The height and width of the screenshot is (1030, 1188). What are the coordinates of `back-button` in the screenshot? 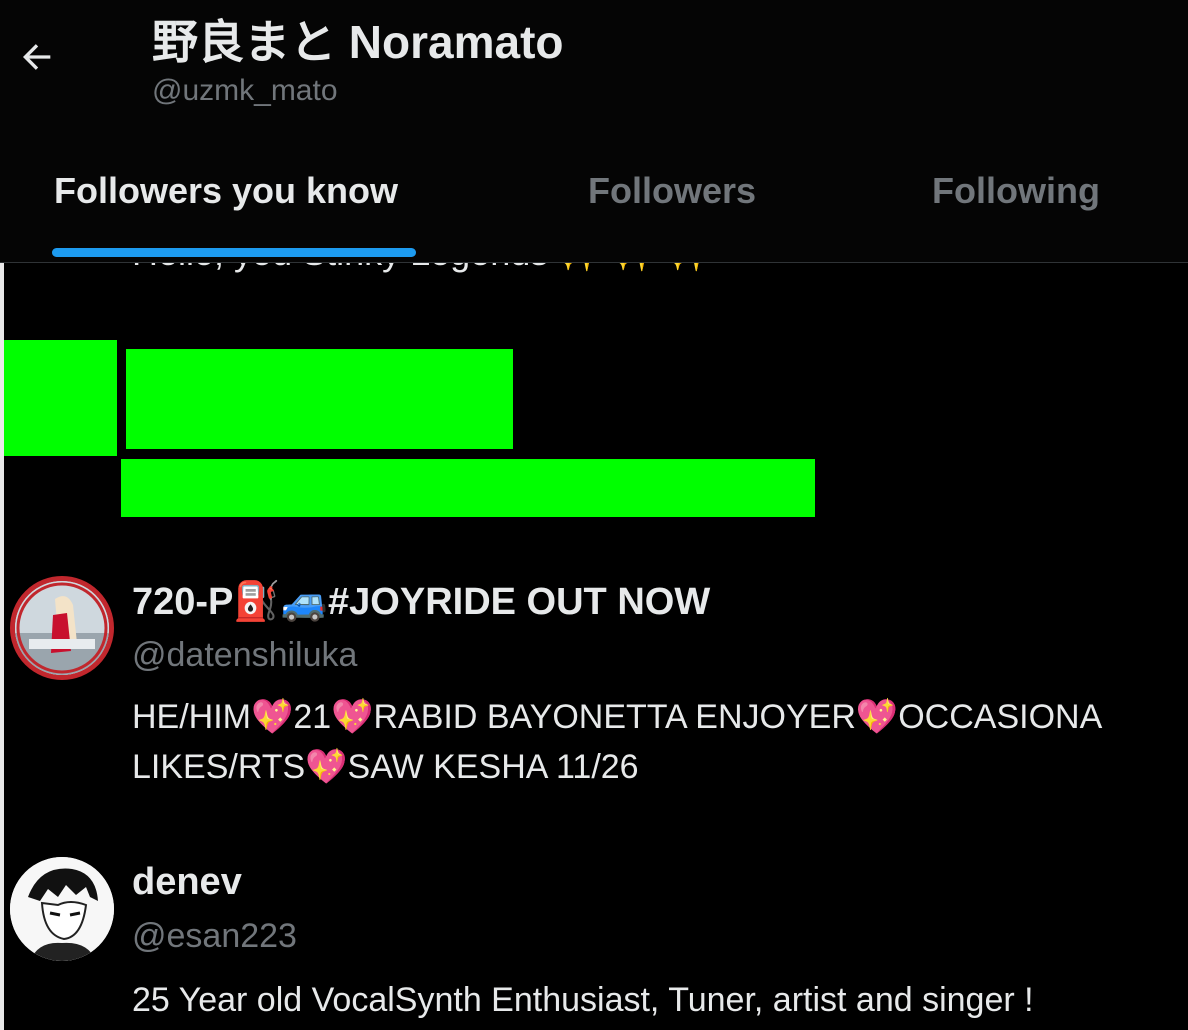 It's located at (37, 57).